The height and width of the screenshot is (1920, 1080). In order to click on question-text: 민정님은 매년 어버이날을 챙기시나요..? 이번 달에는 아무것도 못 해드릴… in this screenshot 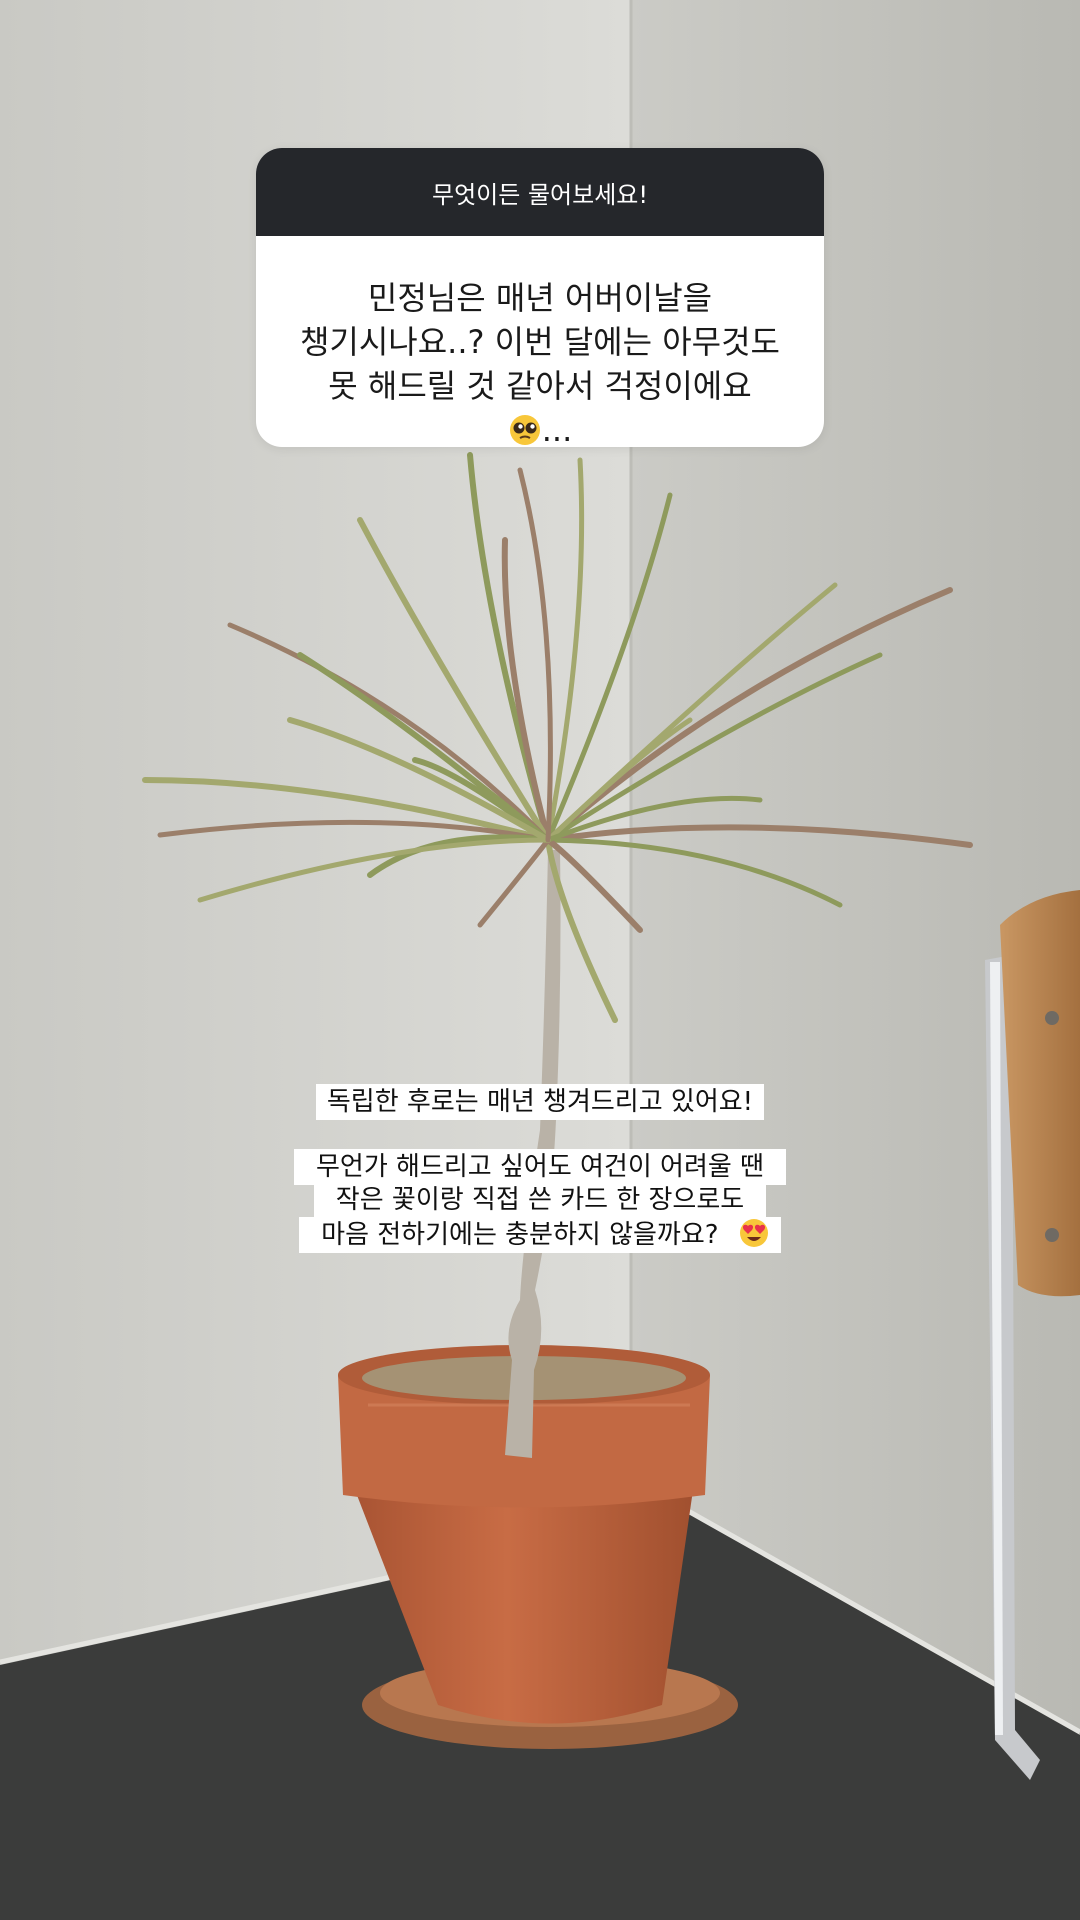, I will do `click(539, 341)`.